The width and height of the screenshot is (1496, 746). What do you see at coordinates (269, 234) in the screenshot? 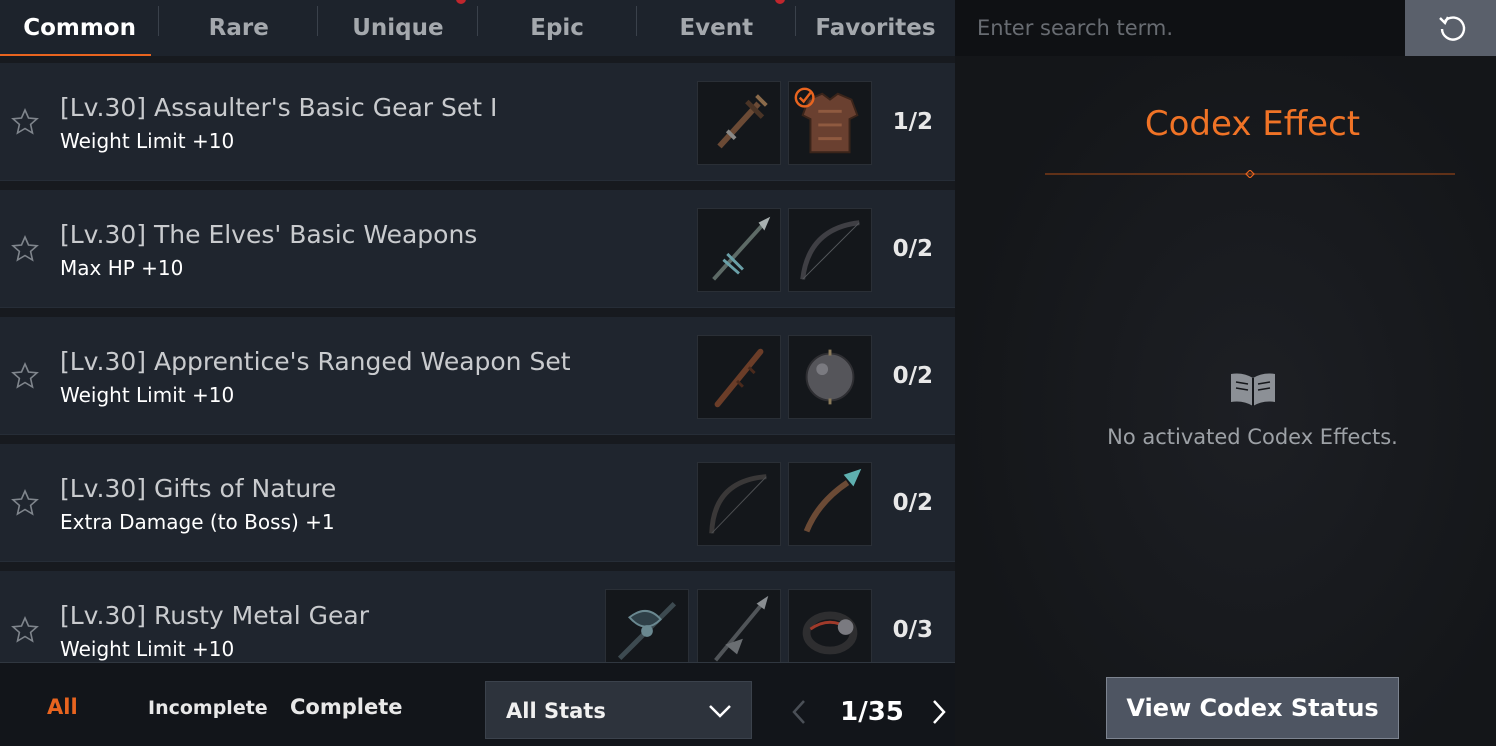
I see `set-title: [Lv.30] The Elves' Basic Weapons` at bounding box center [269, 234].